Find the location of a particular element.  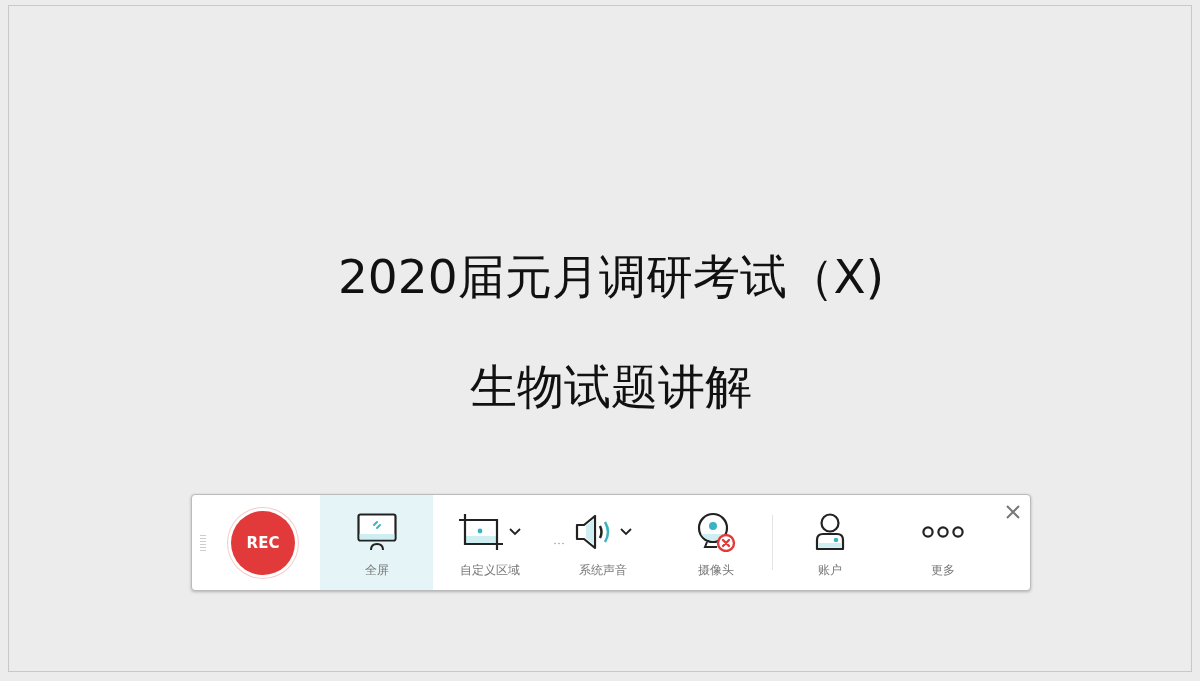

toolbar-button: 更多 is located at coordinates (942, 542).